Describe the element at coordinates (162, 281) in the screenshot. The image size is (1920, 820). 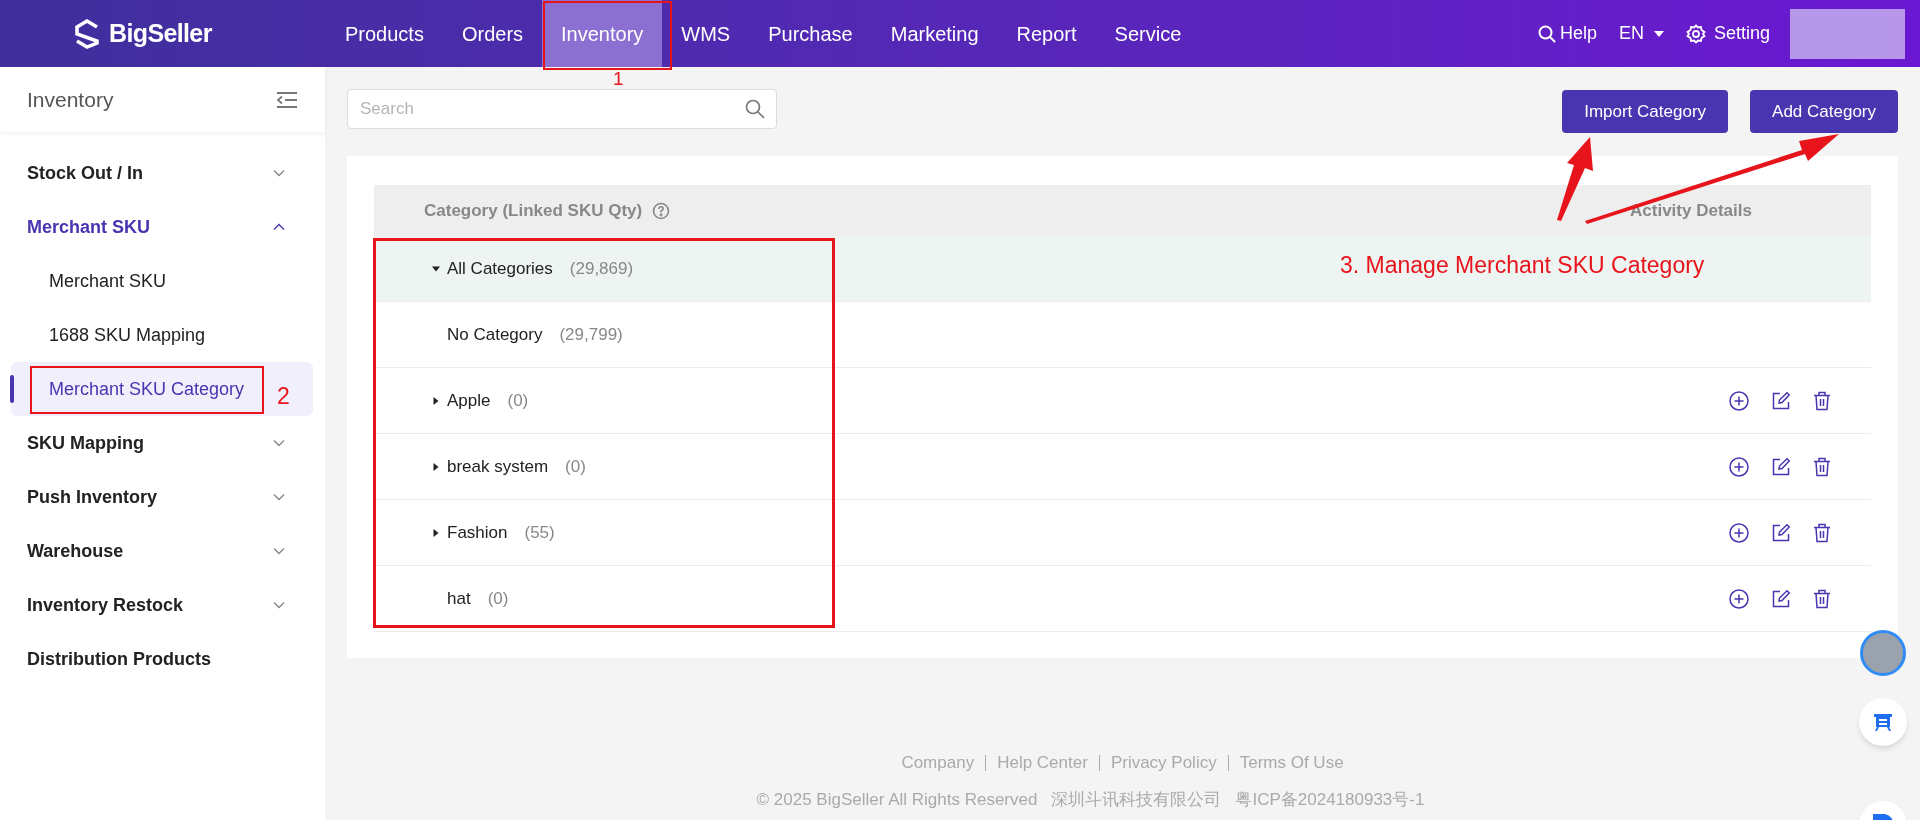
I see `sidebar-submenu-item: Merchant SKU` at that location.